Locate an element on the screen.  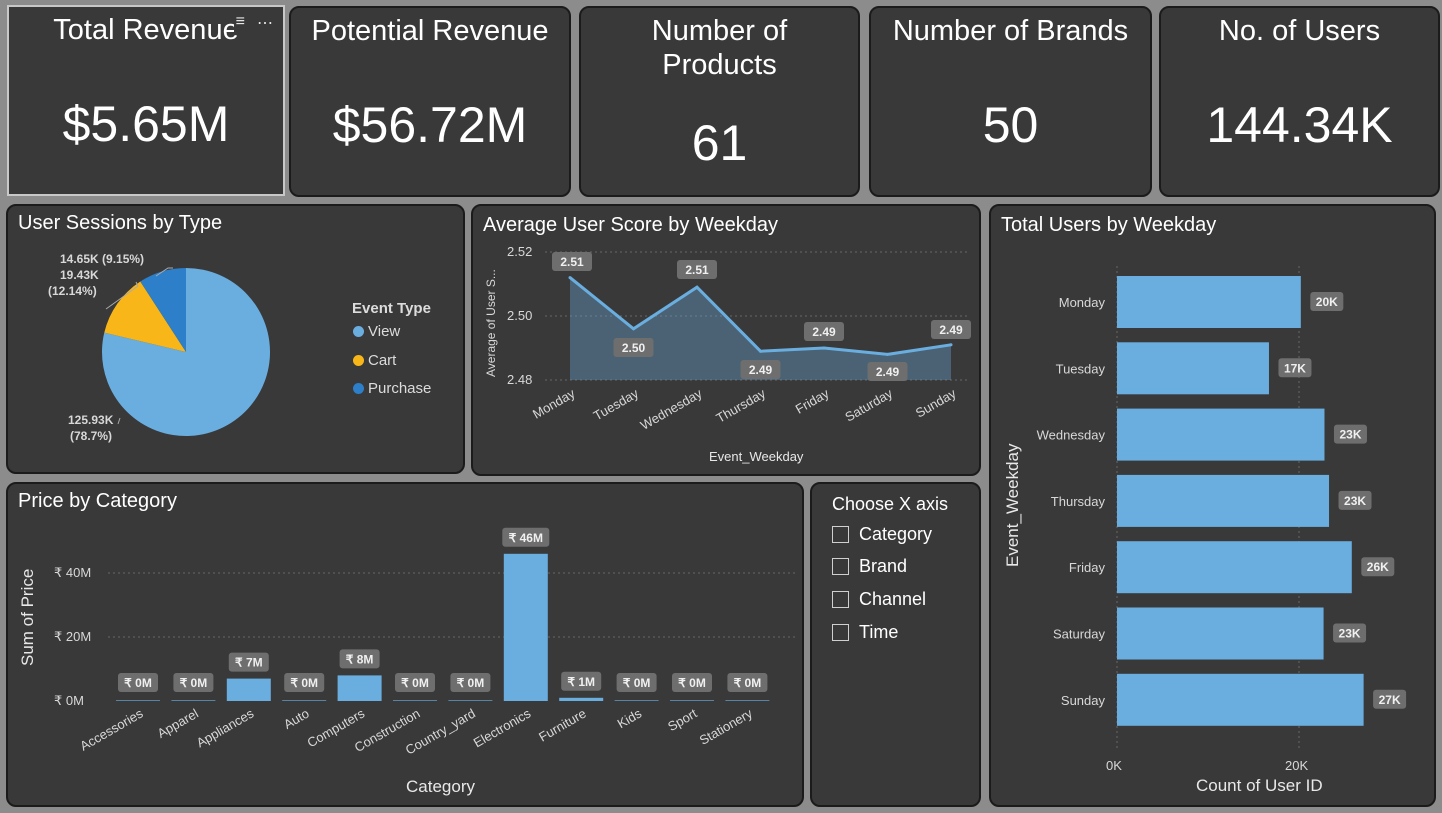
y-axis-label: Sum of Price is located at coordinates (27, 617).